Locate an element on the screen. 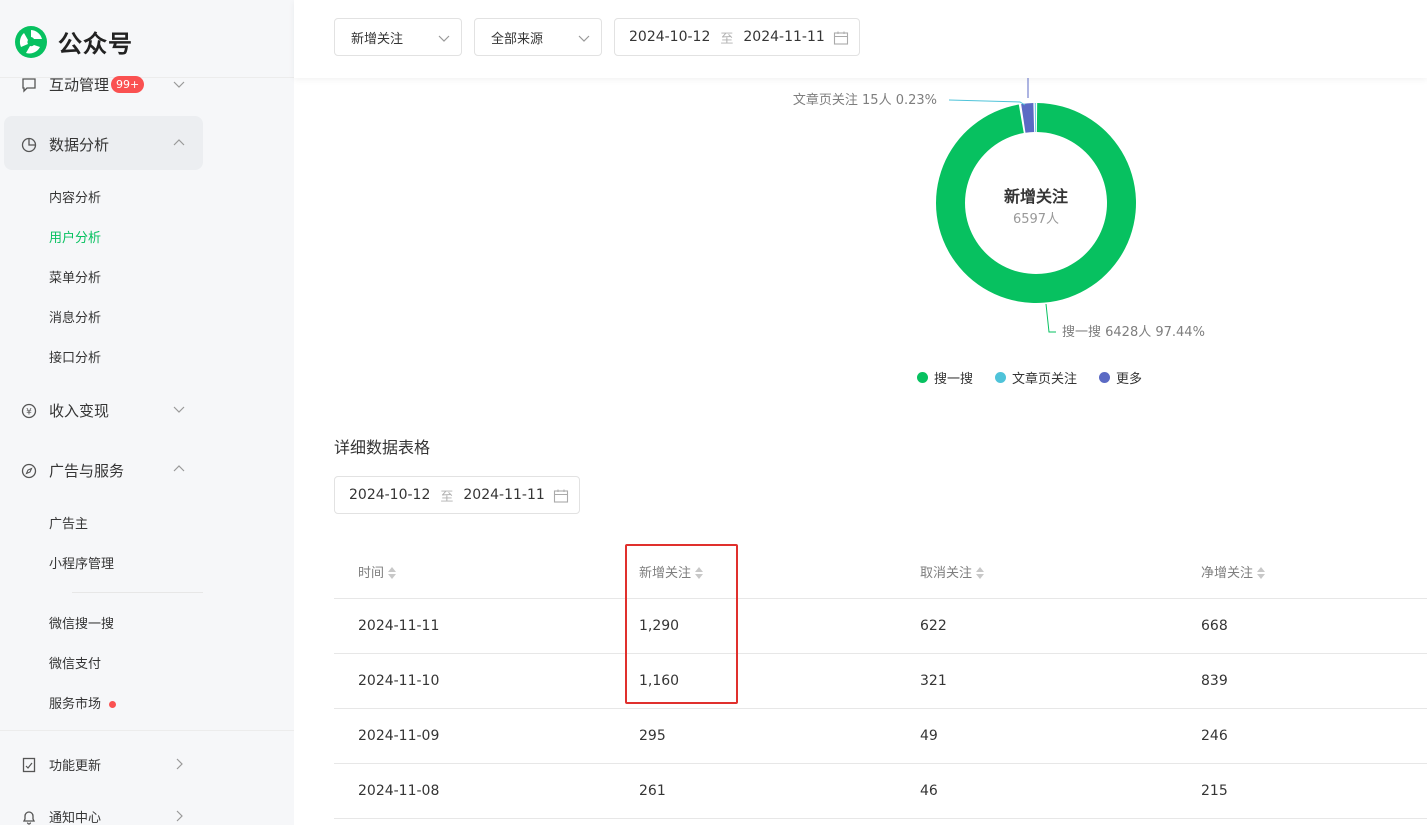 The height and width of the screenshot is (825, 1427). cell-time: 2024-11-09 is located at coordinates (399, 736).